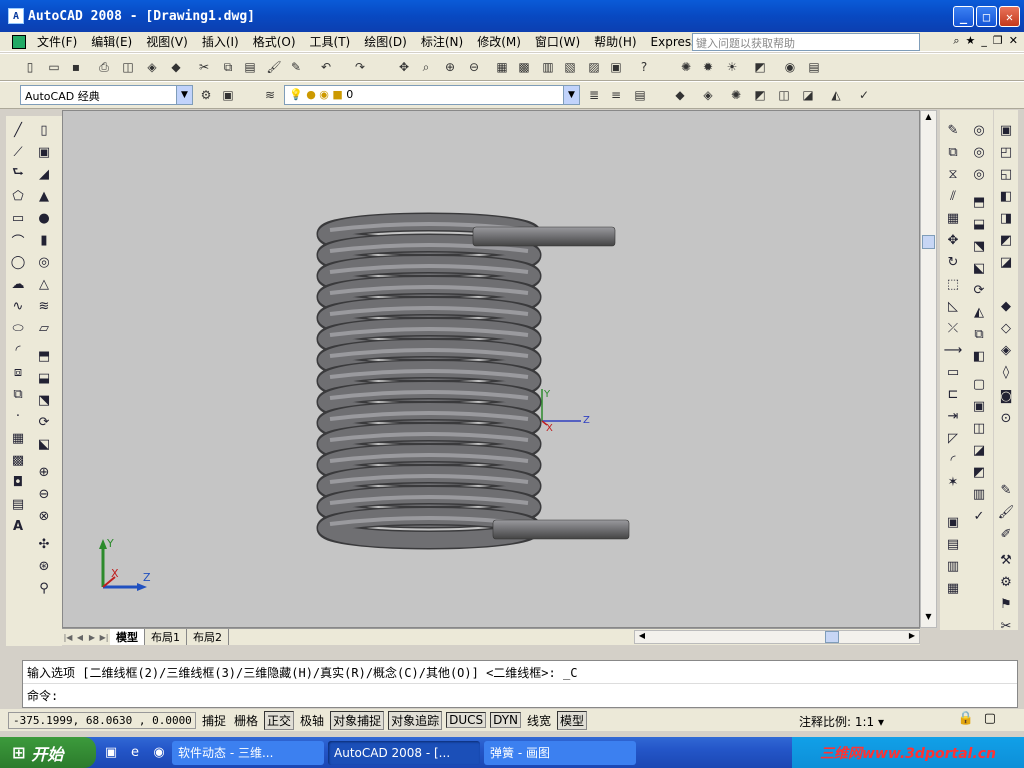 The height and width of the screenshot is (768, 1024). Describe the element at coordinates (979, 472) in the screenshot. I see `separate-icon: ◩` at that location.